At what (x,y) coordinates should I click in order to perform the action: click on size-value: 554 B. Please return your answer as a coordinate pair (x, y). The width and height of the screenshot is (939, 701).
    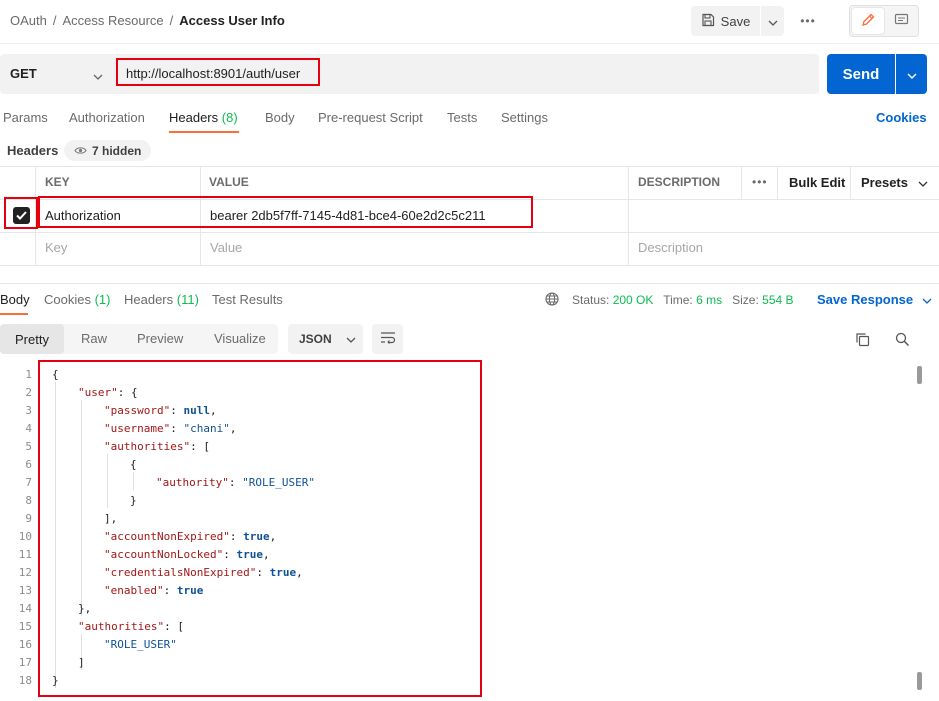
    Looking at the image, I should click on (777, 300).